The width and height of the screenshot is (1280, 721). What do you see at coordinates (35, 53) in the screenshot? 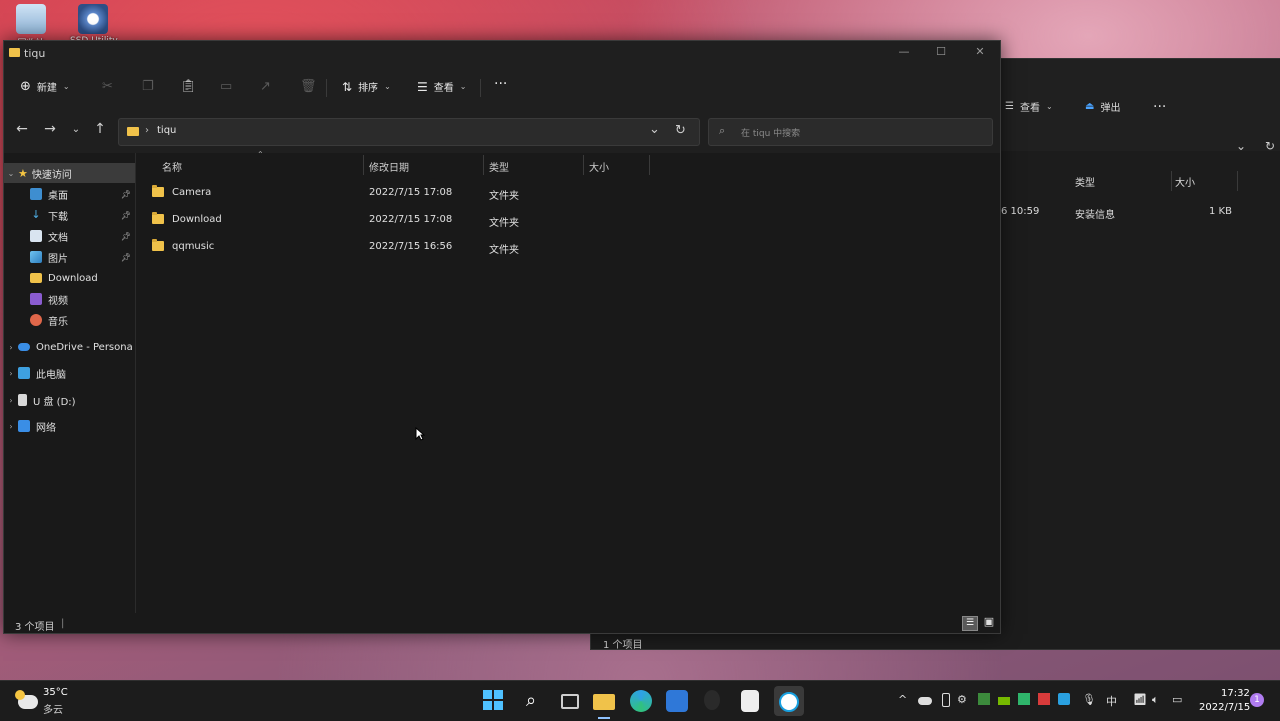
I see `window-title: tiqu` at bounding box center [35, 53].